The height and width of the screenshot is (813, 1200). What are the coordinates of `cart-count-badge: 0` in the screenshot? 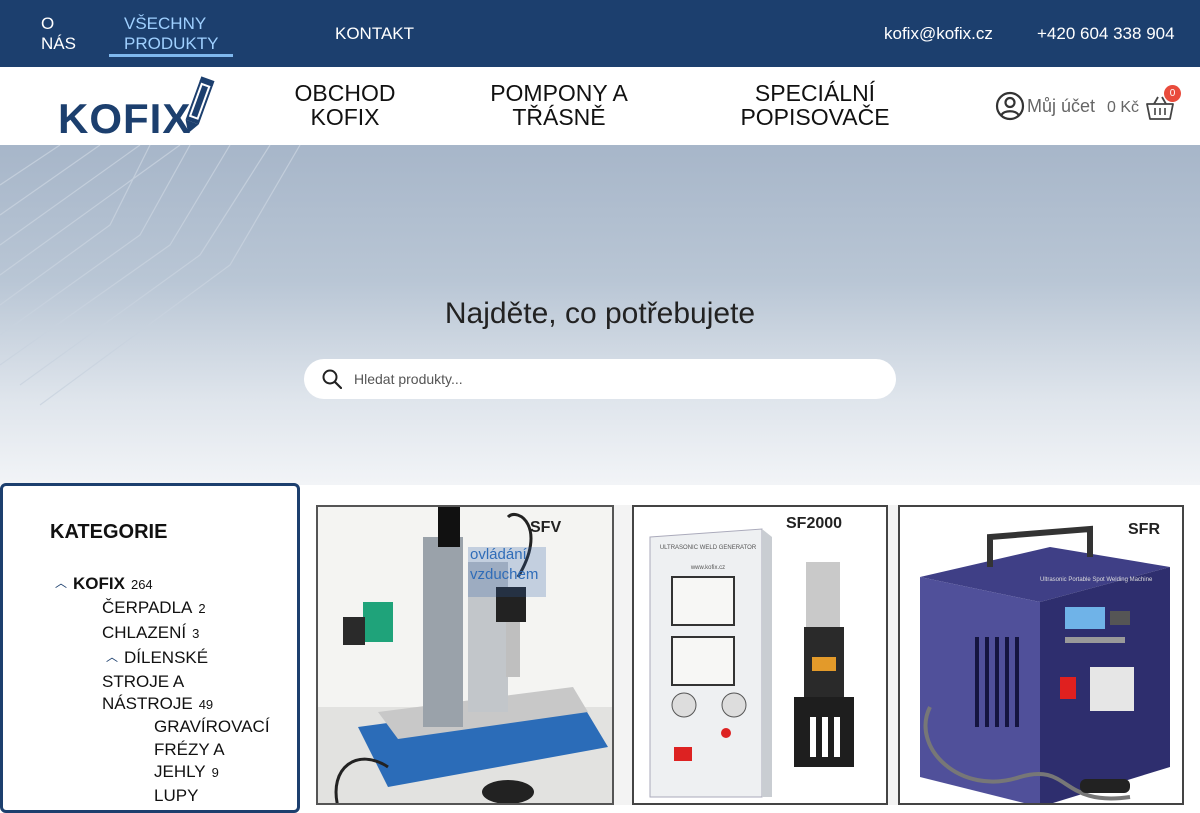 It's located at (1173, 93).